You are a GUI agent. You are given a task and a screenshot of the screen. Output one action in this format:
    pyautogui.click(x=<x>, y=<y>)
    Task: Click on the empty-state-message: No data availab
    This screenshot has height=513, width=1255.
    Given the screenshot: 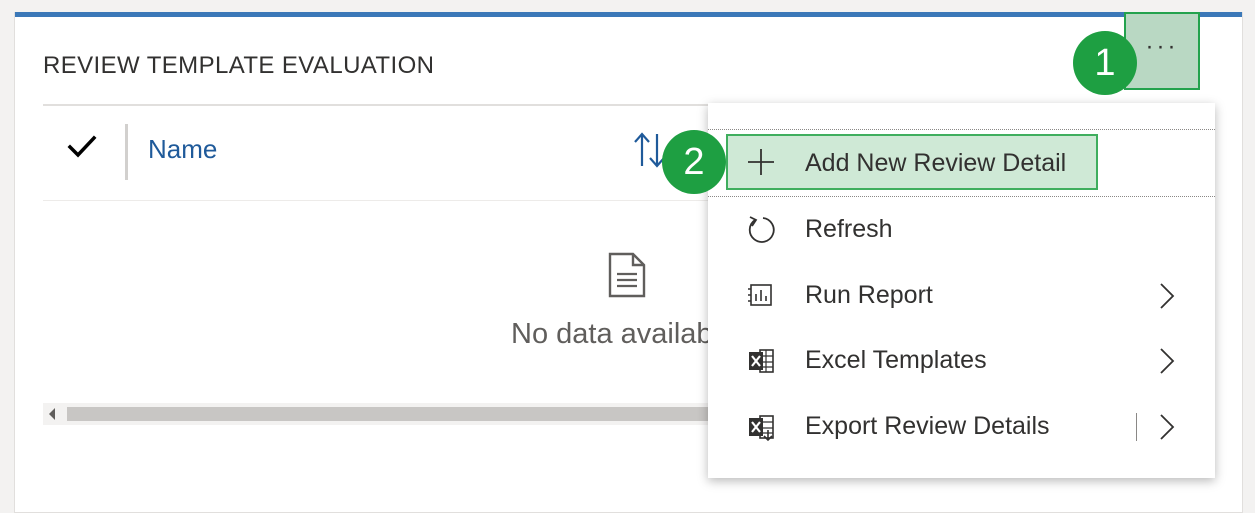 What is the action you would take?
    pyautogui.click(x=612, y=334)
    